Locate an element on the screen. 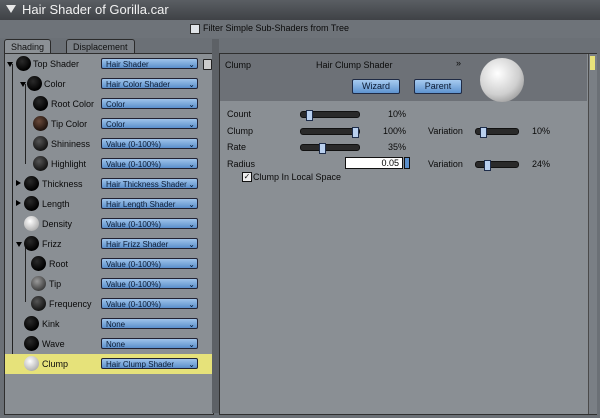 Image resolution: width=600 pixels, height=418 pixels. shader-type-label: Hair Clump Shader is located at coordinates (354, 65).